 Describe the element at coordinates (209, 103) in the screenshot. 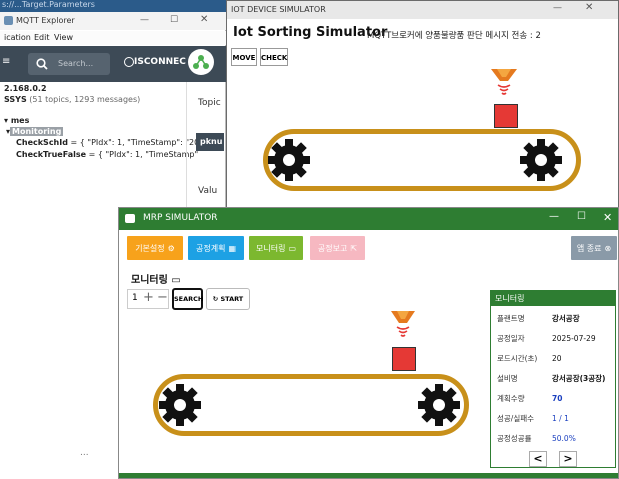

I see `topic-label: Topic` at that location.